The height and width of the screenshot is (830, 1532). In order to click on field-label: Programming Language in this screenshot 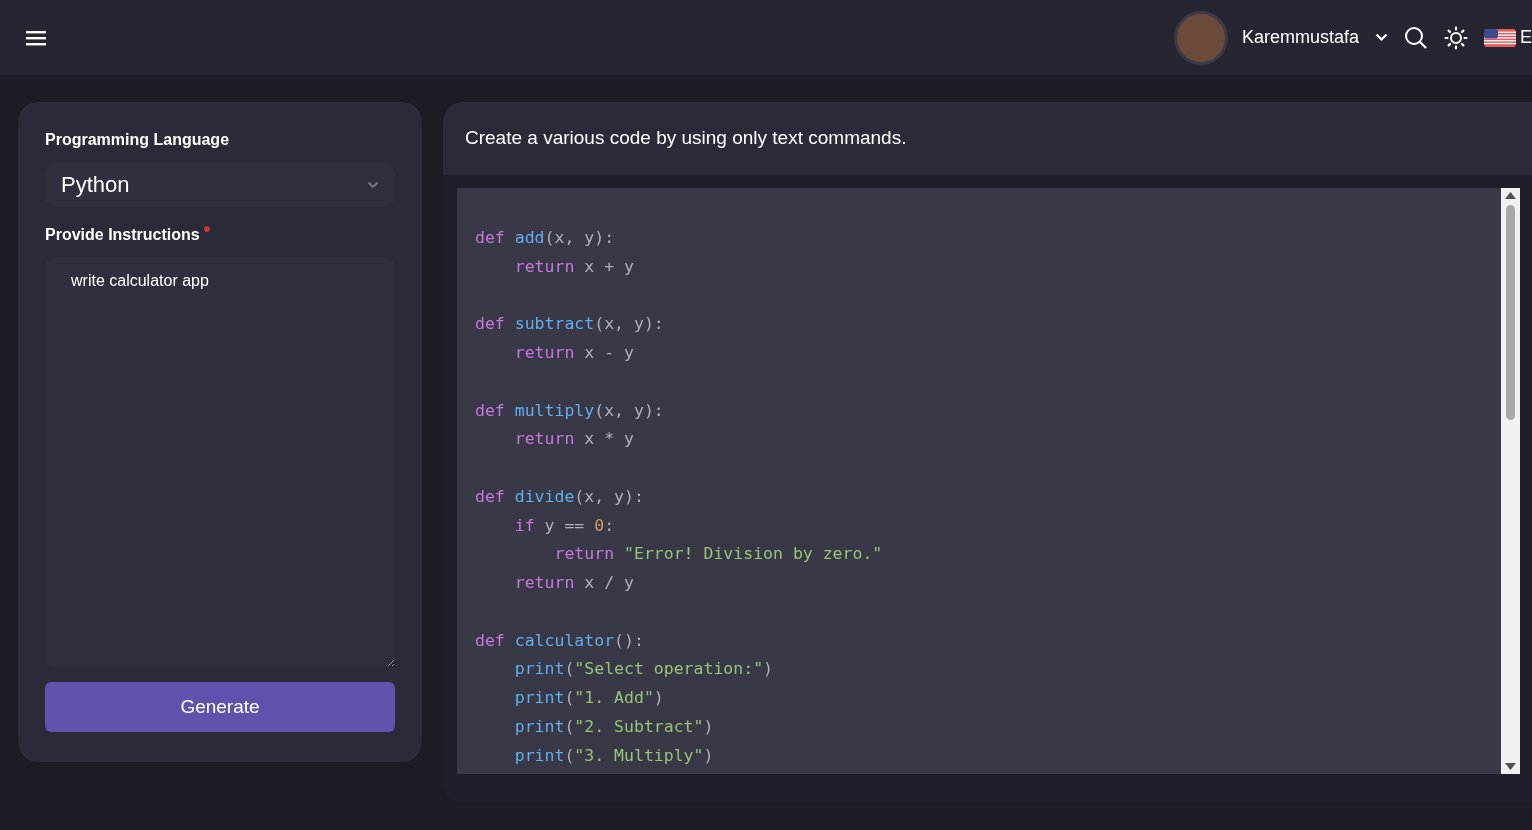, I will do `click(138, 140)`.